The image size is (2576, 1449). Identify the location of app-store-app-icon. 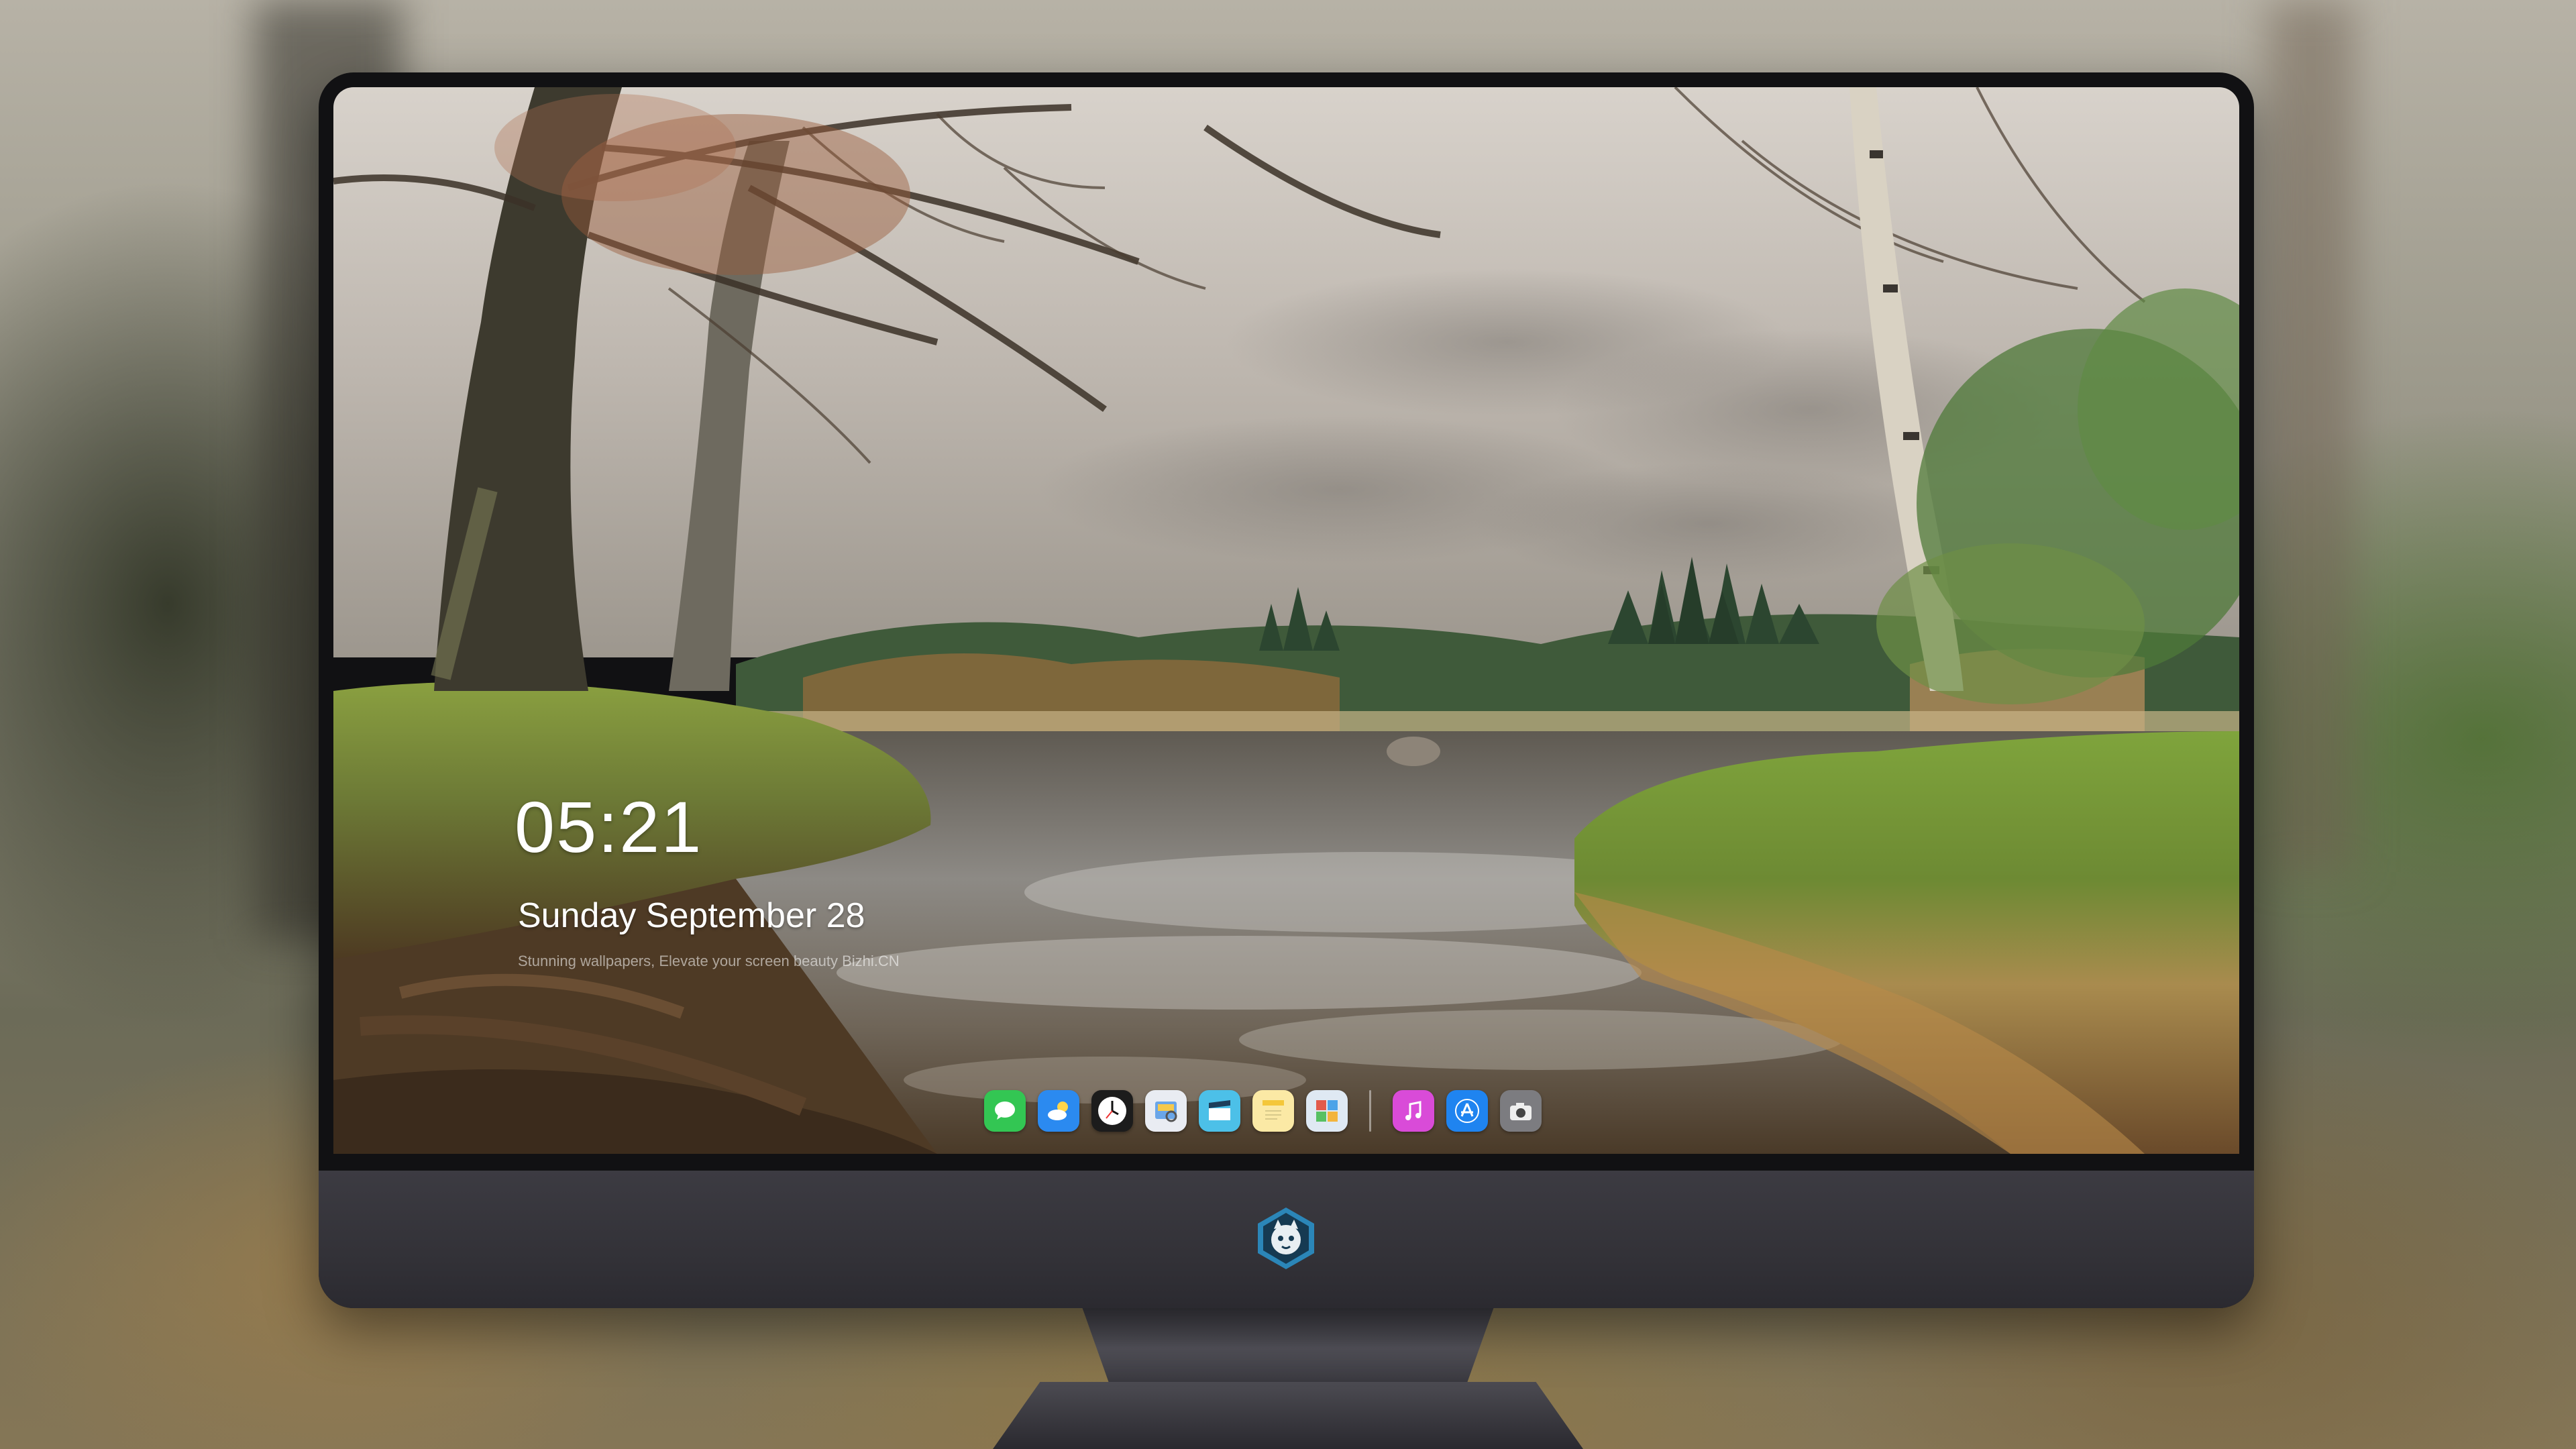
(1467, 1111).